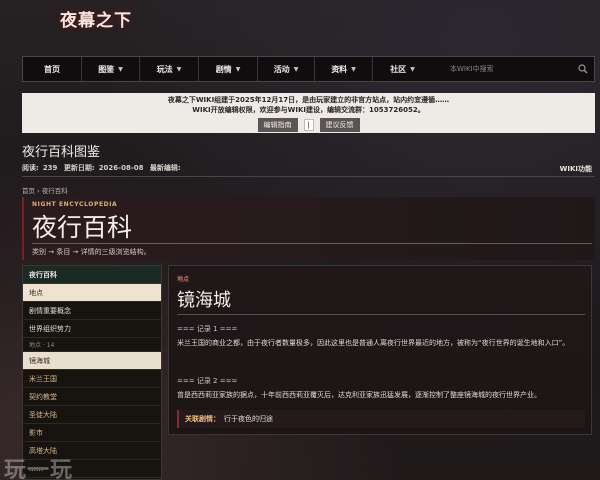 The width and height of the screenshot is (600, 480). Describe the element at coordinates (576, 169) in the screenshot. I see `wiki-tools-menu: WIKI功能` at that location.